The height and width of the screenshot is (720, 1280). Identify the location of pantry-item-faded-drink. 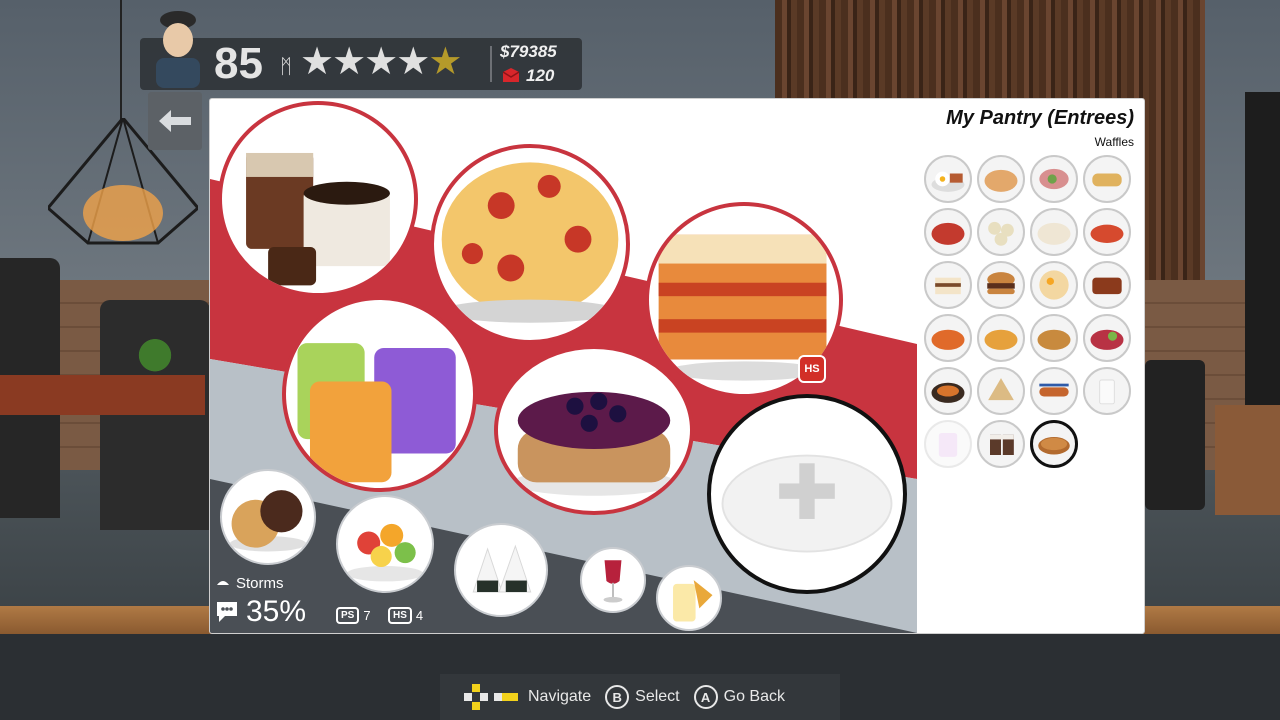
(948, 444).